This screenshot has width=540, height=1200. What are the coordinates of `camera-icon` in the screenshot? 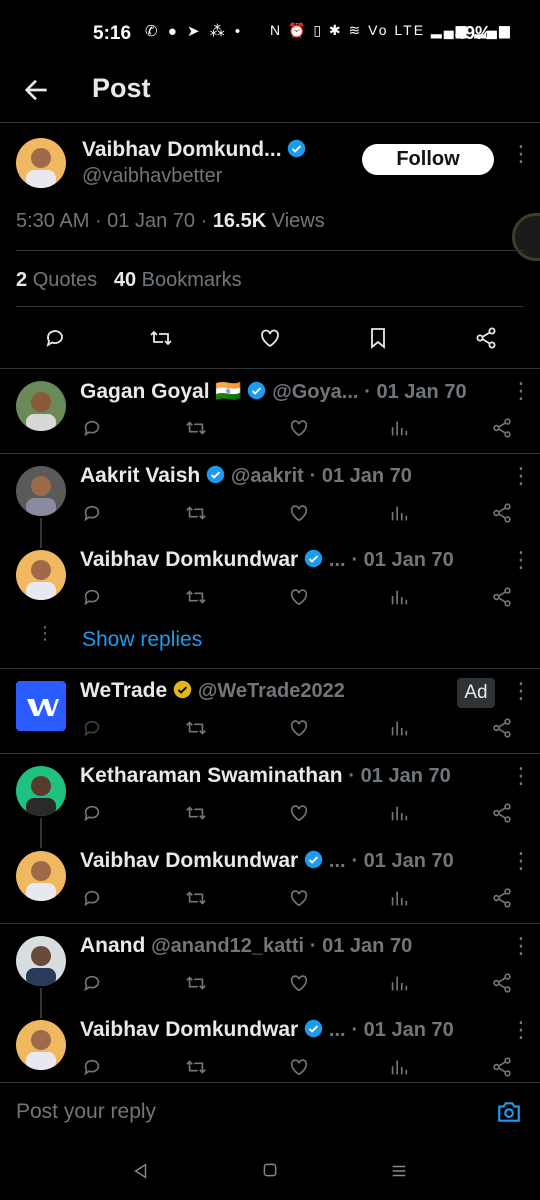 It's located at (509, 1112).